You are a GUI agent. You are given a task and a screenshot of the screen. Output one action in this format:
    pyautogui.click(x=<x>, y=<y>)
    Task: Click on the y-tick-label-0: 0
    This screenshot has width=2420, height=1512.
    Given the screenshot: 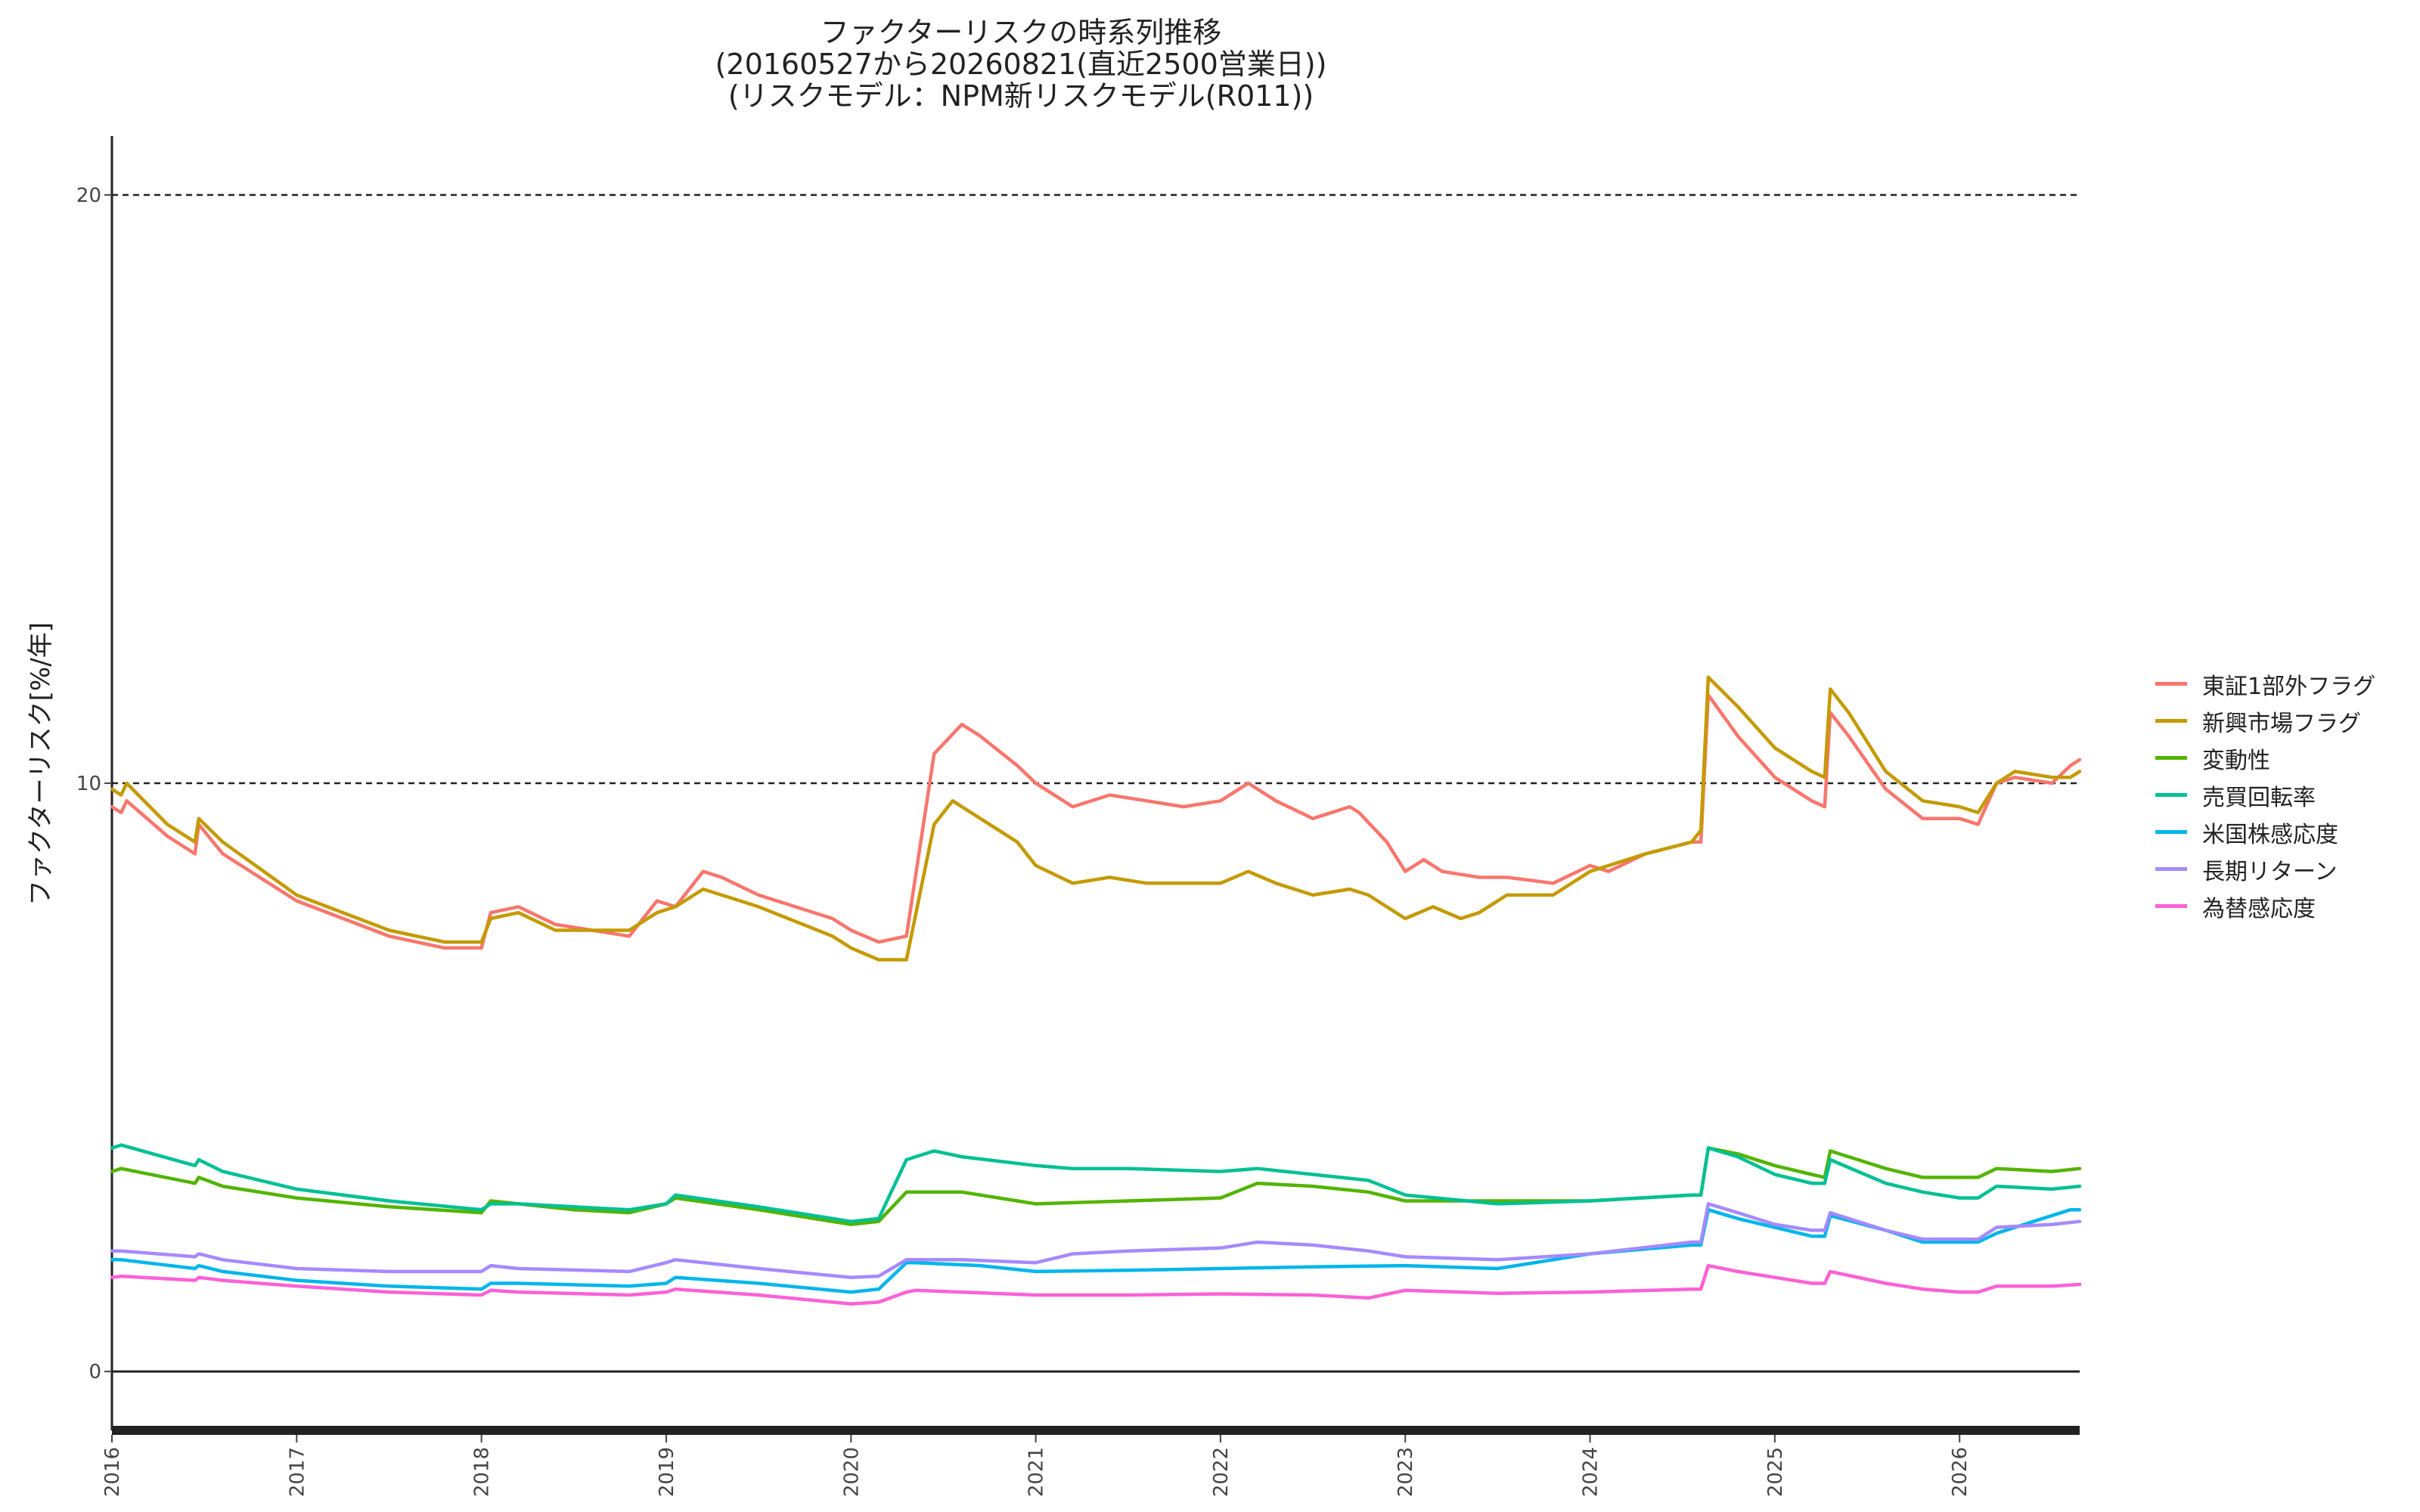 What is the action you would take?
    pyautogui.click(x=94, y=1372)
    